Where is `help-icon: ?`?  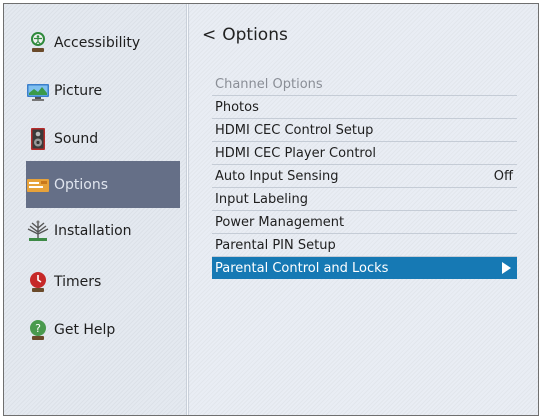
help-icon: ? is located at coordinates (38, 330).